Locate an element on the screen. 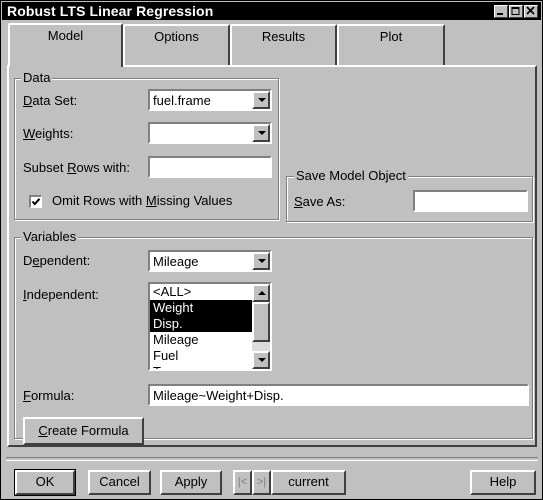 This screenshot has height=500, width=543. omit-missing-label: Omit Rows with Missing Values is located at coordinates (142, 201).